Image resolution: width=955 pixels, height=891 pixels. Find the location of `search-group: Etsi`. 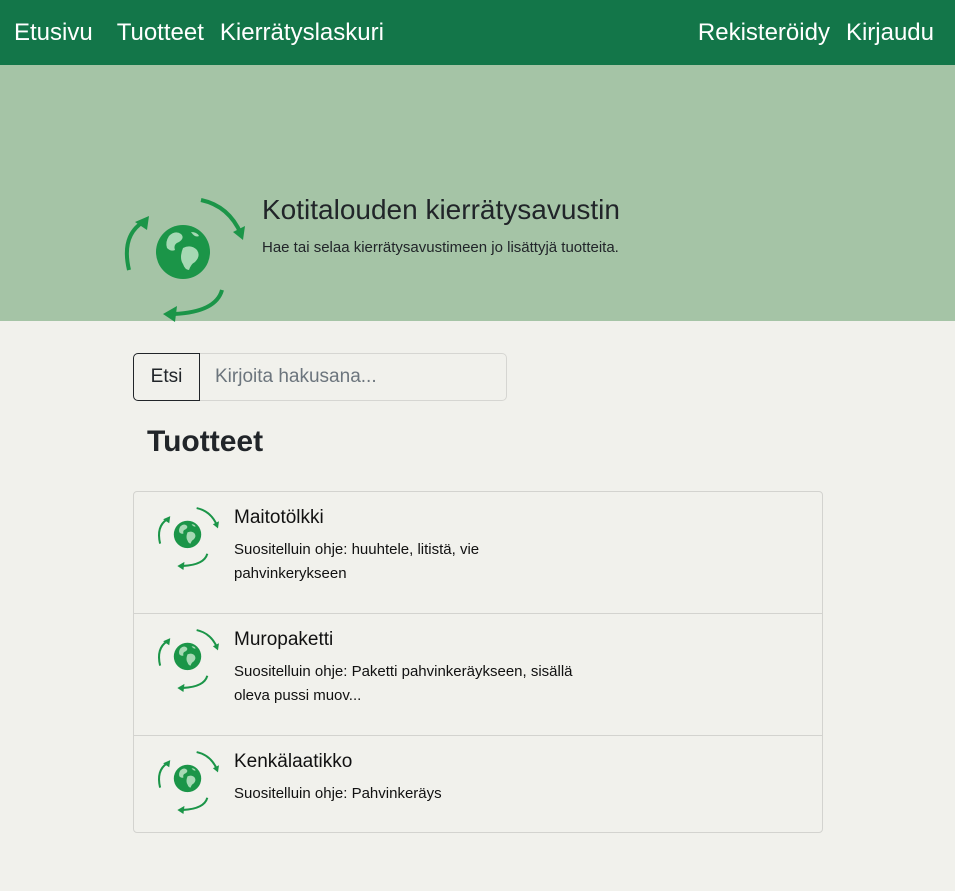

search-group: Etsi is located at coordinates (320, 377).